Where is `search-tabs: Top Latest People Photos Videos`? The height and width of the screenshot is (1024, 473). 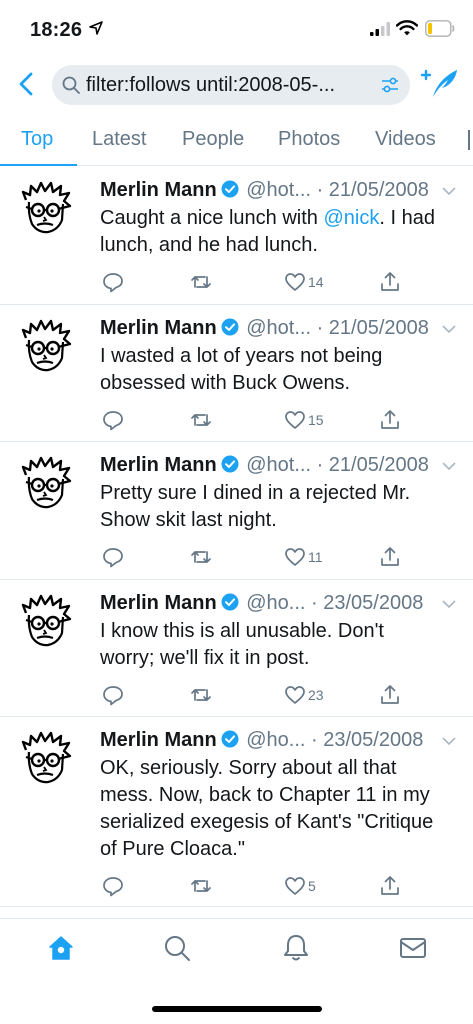
search-tabs: Top Latest People Photos Videos is located at coordinates (236, 139).